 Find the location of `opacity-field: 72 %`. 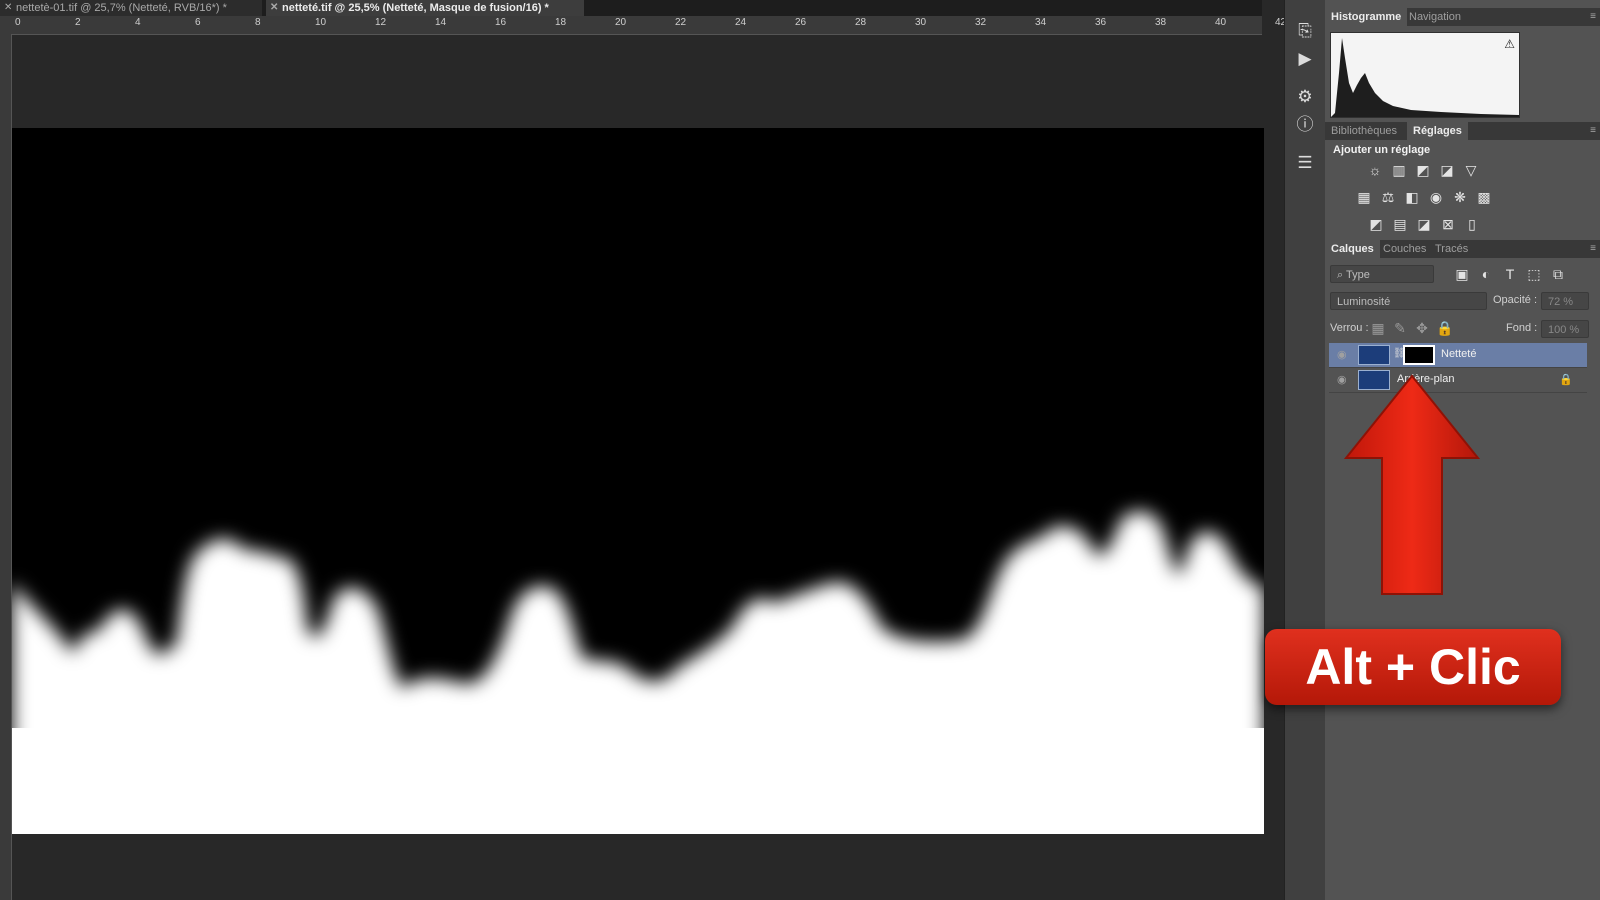

opacity-field: 72 % is located at coordinates (1565, 301).